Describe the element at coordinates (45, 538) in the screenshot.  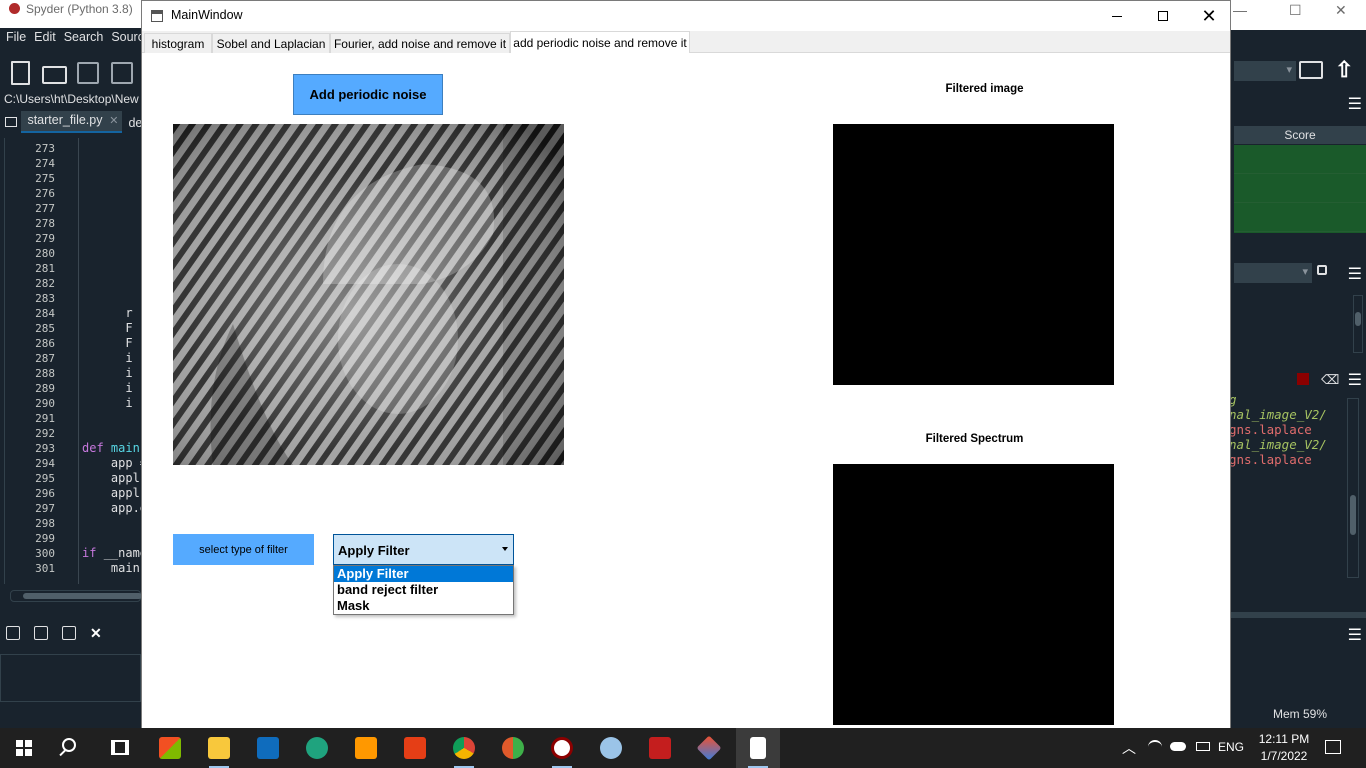
I see `line-number: 299` at that location.